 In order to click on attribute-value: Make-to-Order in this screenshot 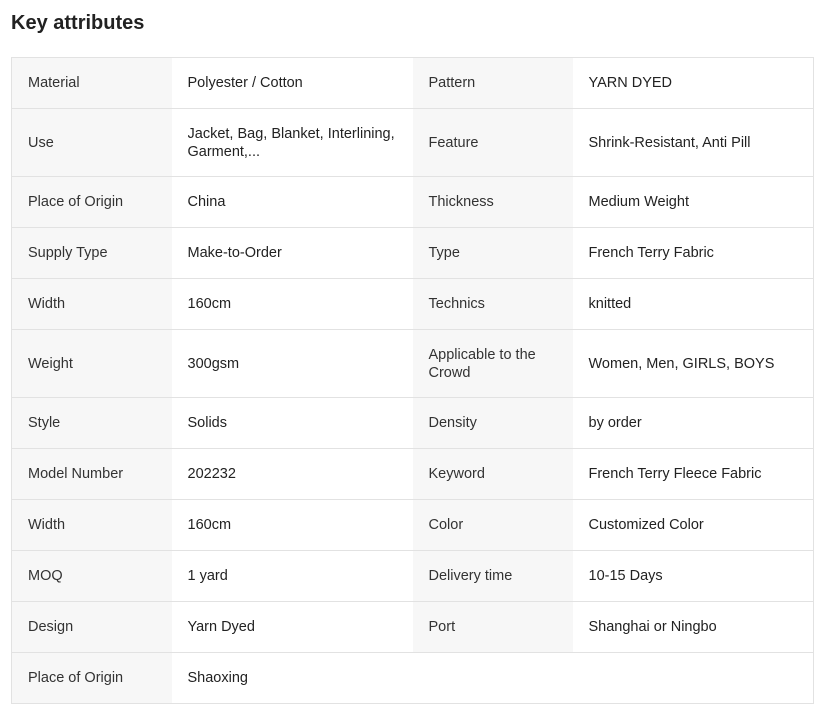, I will do `click(292, 253)`.